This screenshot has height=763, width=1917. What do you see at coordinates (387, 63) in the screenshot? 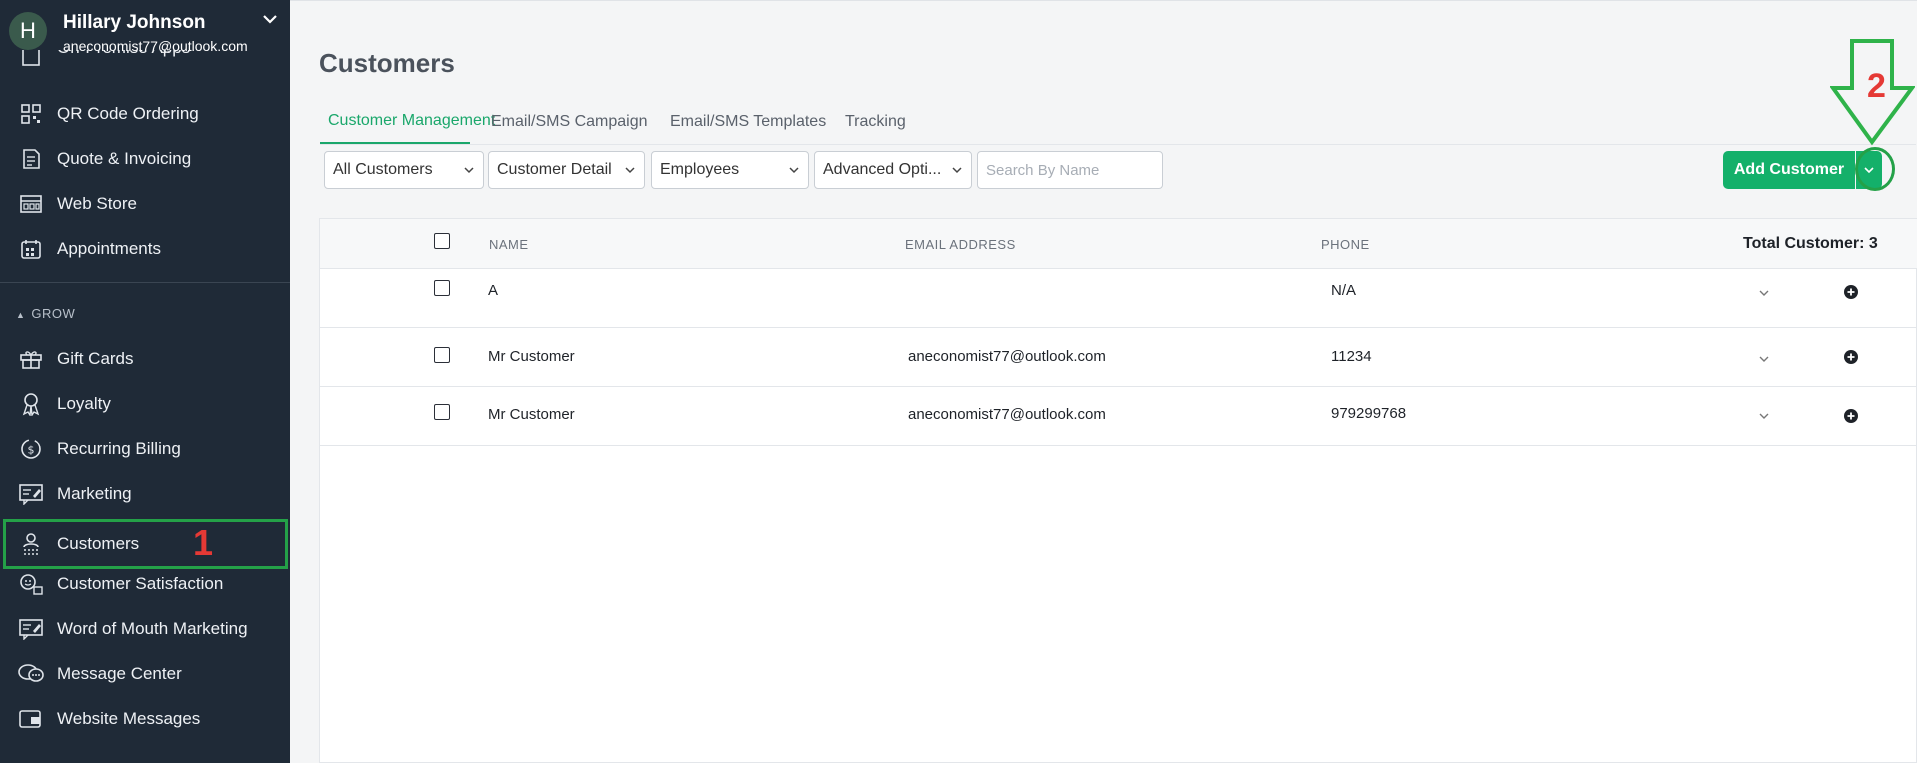
I see `page-title: Customers` at bounding box center [387, 63].